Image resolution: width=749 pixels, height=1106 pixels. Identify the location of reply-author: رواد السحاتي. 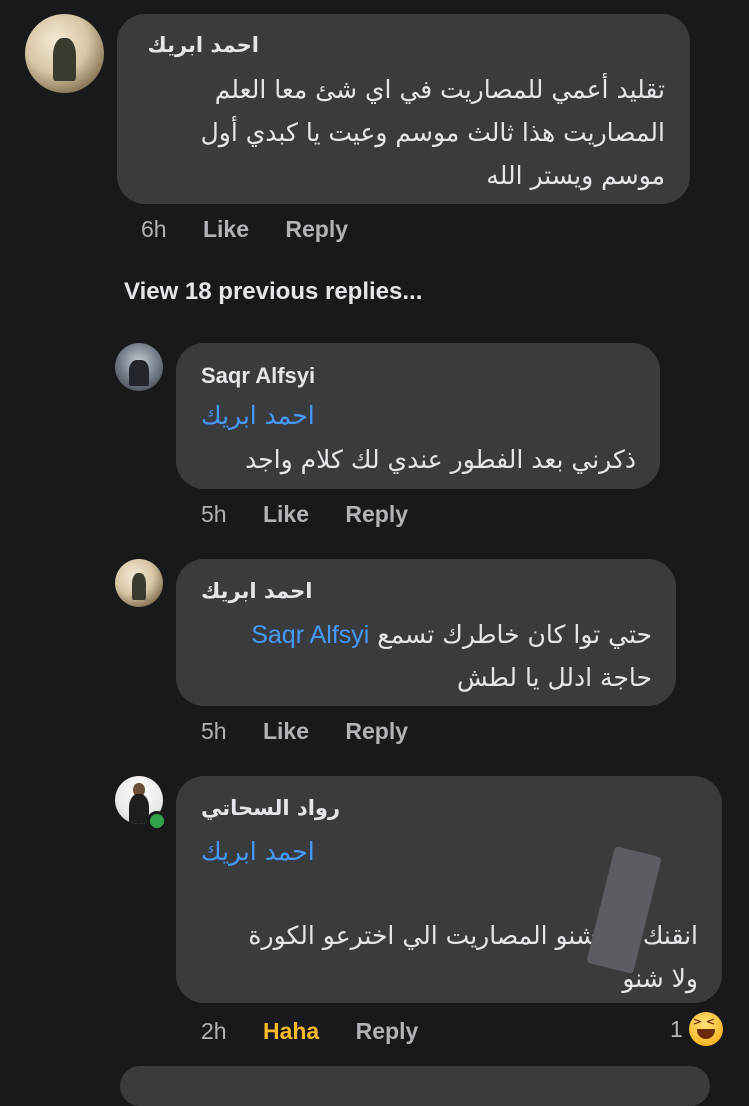
(270, 808).